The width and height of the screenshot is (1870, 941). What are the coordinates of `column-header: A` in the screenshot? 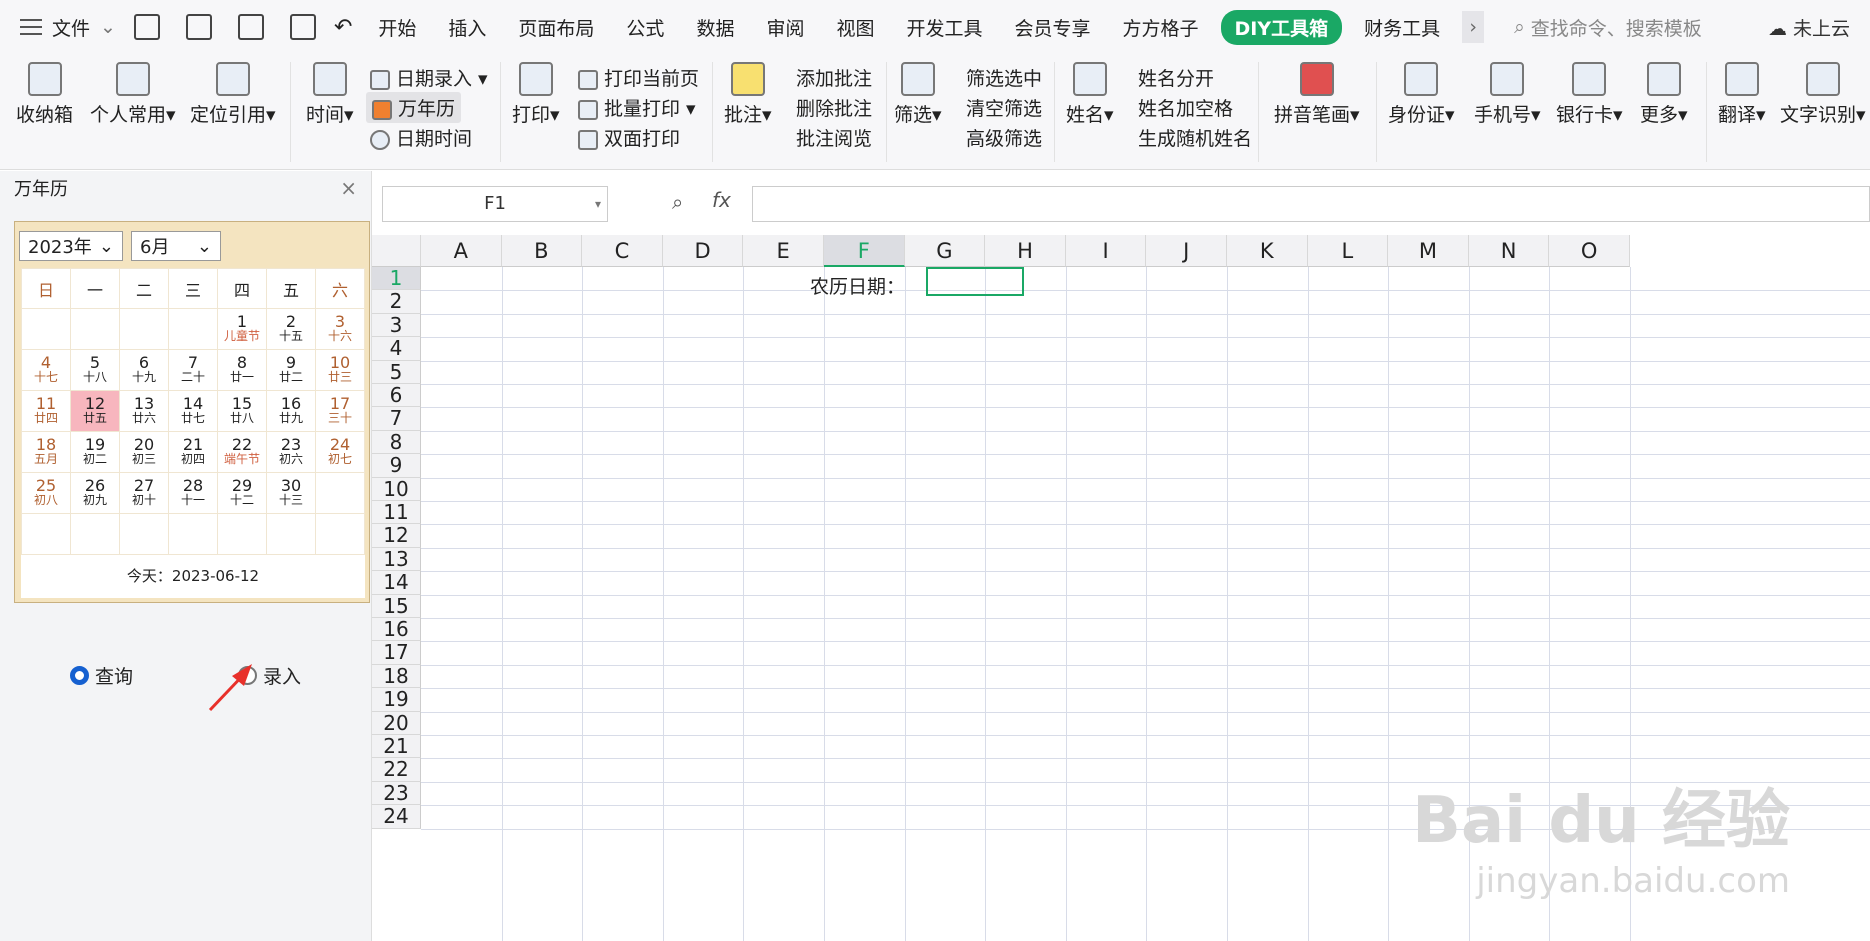 It's located at (461, 251).